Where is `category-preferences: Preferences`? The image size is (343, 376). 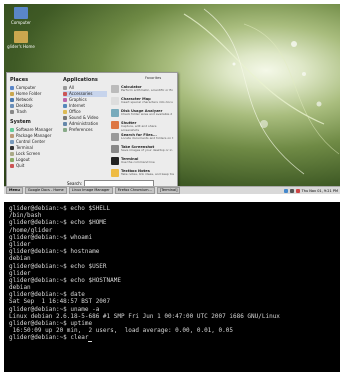
category-preferences: Preferences is located at coordinates (85, 130).